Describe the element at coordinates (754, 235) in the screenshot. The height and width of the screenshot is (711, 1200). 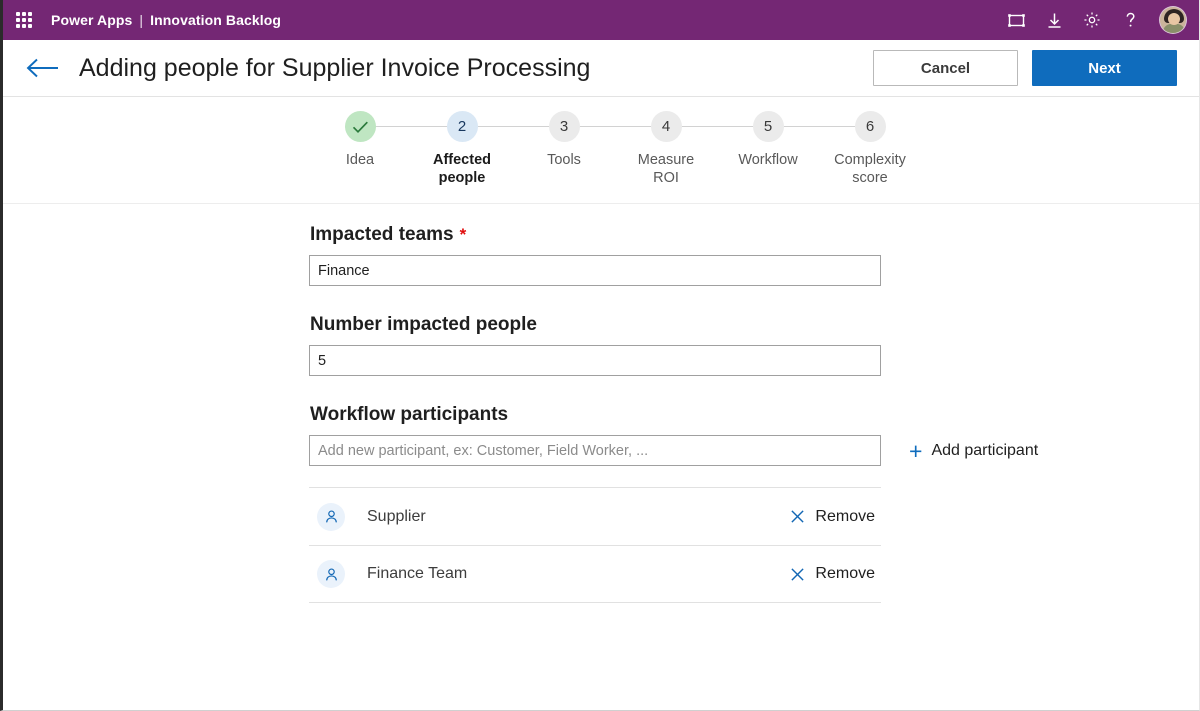
I see `impacted-teams-label: Impacted teams *` at that location.